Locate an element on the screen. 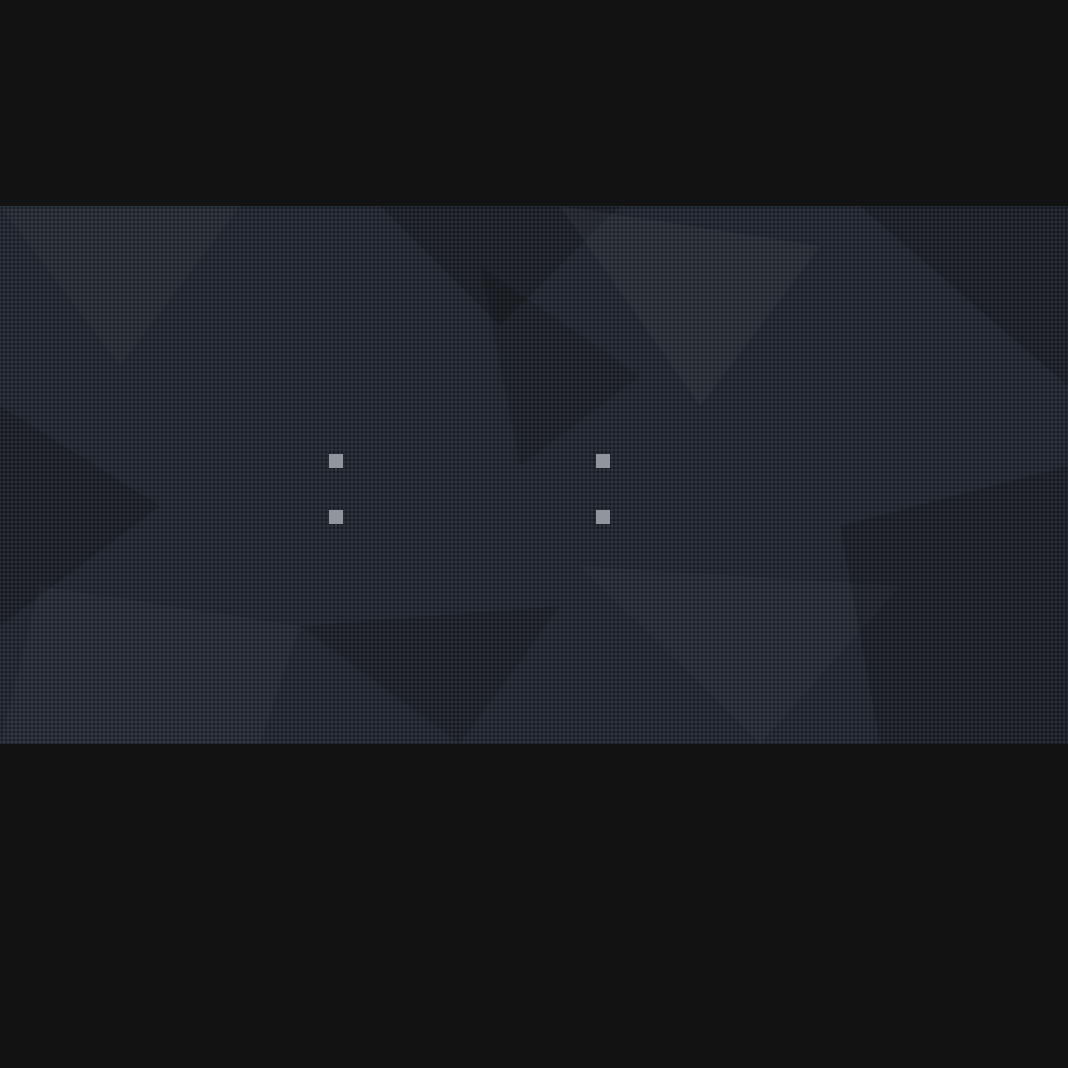  hours-digits is located at coordinates (234, 490).